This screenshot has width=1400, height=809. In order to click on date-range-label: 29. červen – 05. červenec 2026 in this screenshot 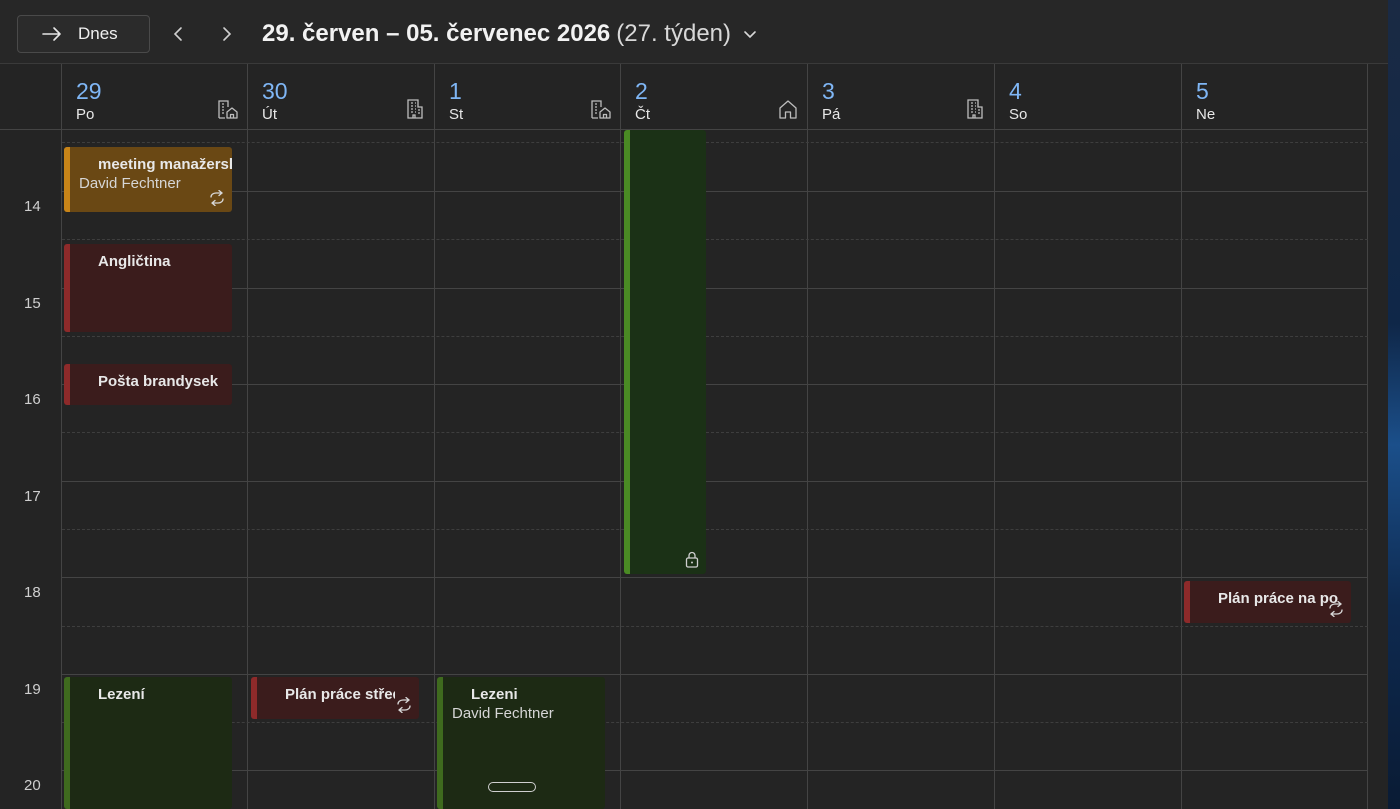, I will do `click(436, 33)`.